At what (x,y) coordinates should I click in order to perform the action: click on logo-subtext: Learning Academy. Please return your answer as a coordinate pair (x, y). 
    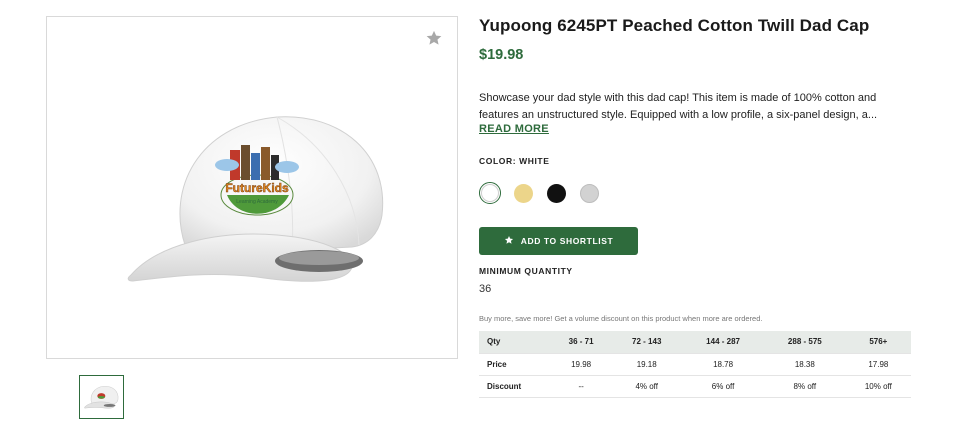
    Looking at the image, I should click on (257, 202).